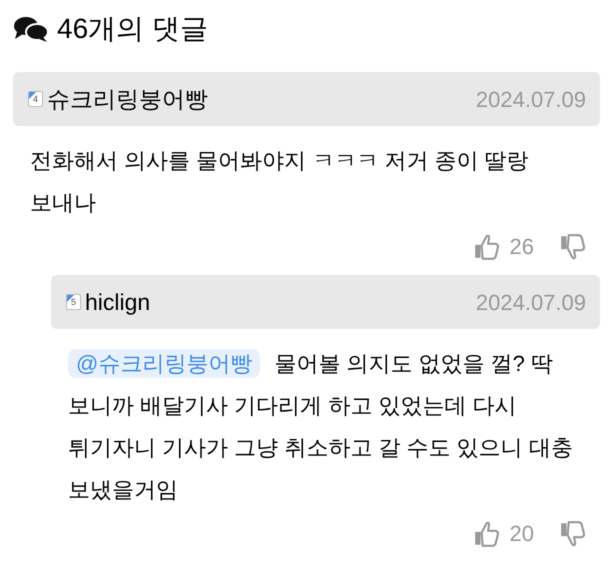  What do you see at coordinates (117, 302) in the screenshot?
I see `author-name: hiclign` at bounding box center [117, 302].